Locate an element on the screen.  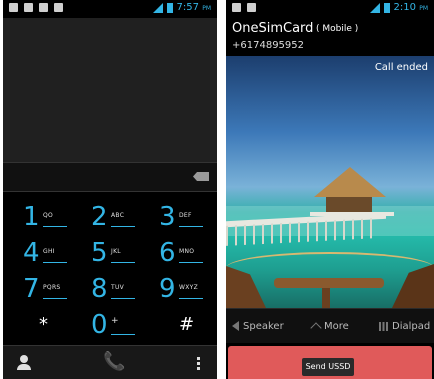
key-2: 2 ABC is located at coordinates (114, 219).